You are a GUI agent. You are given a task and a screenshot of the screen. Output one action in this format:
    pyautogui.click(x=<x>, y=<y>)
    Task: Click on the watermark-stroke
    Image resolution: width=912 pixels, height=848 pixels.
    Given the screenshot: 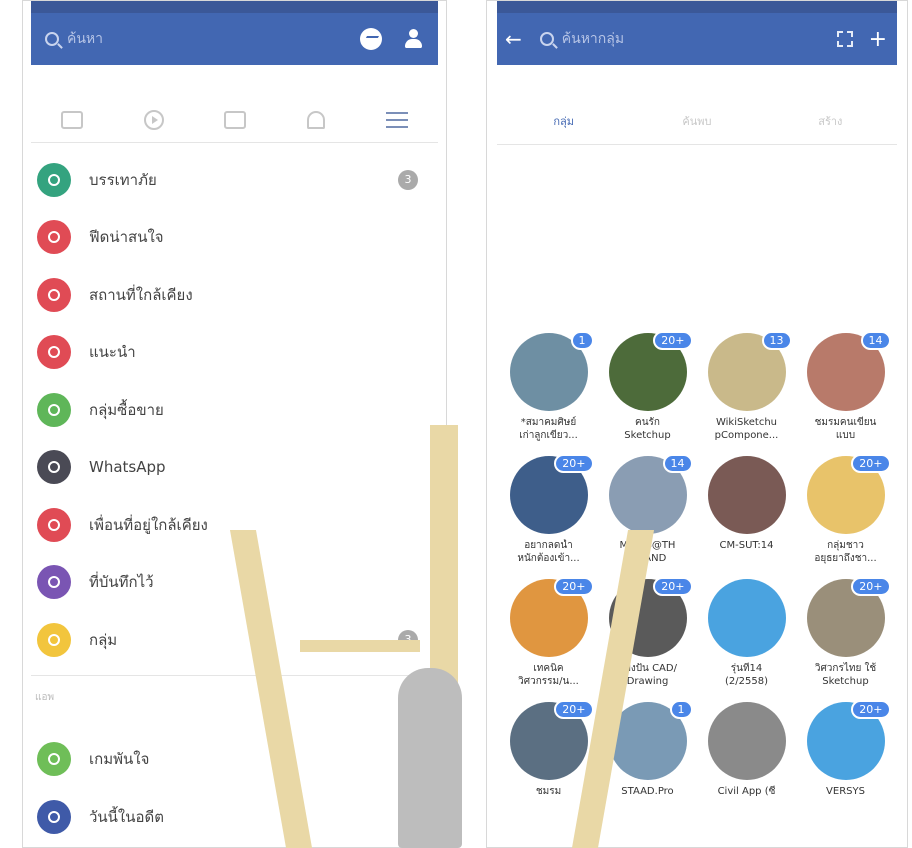 What is the action you would take?
    pyautogui.click(x=360, y=646)
    